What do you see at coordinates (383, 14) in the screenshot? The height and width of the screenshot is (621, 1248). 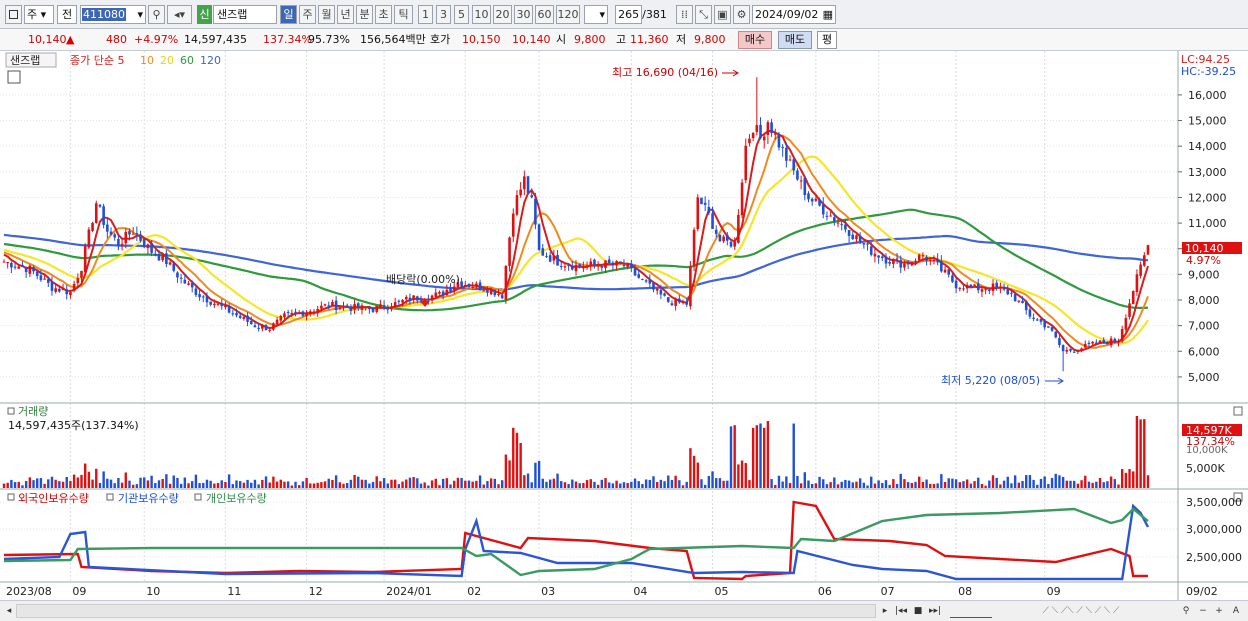 I see `period-second-button: 초` at bounding box center [383, 14].